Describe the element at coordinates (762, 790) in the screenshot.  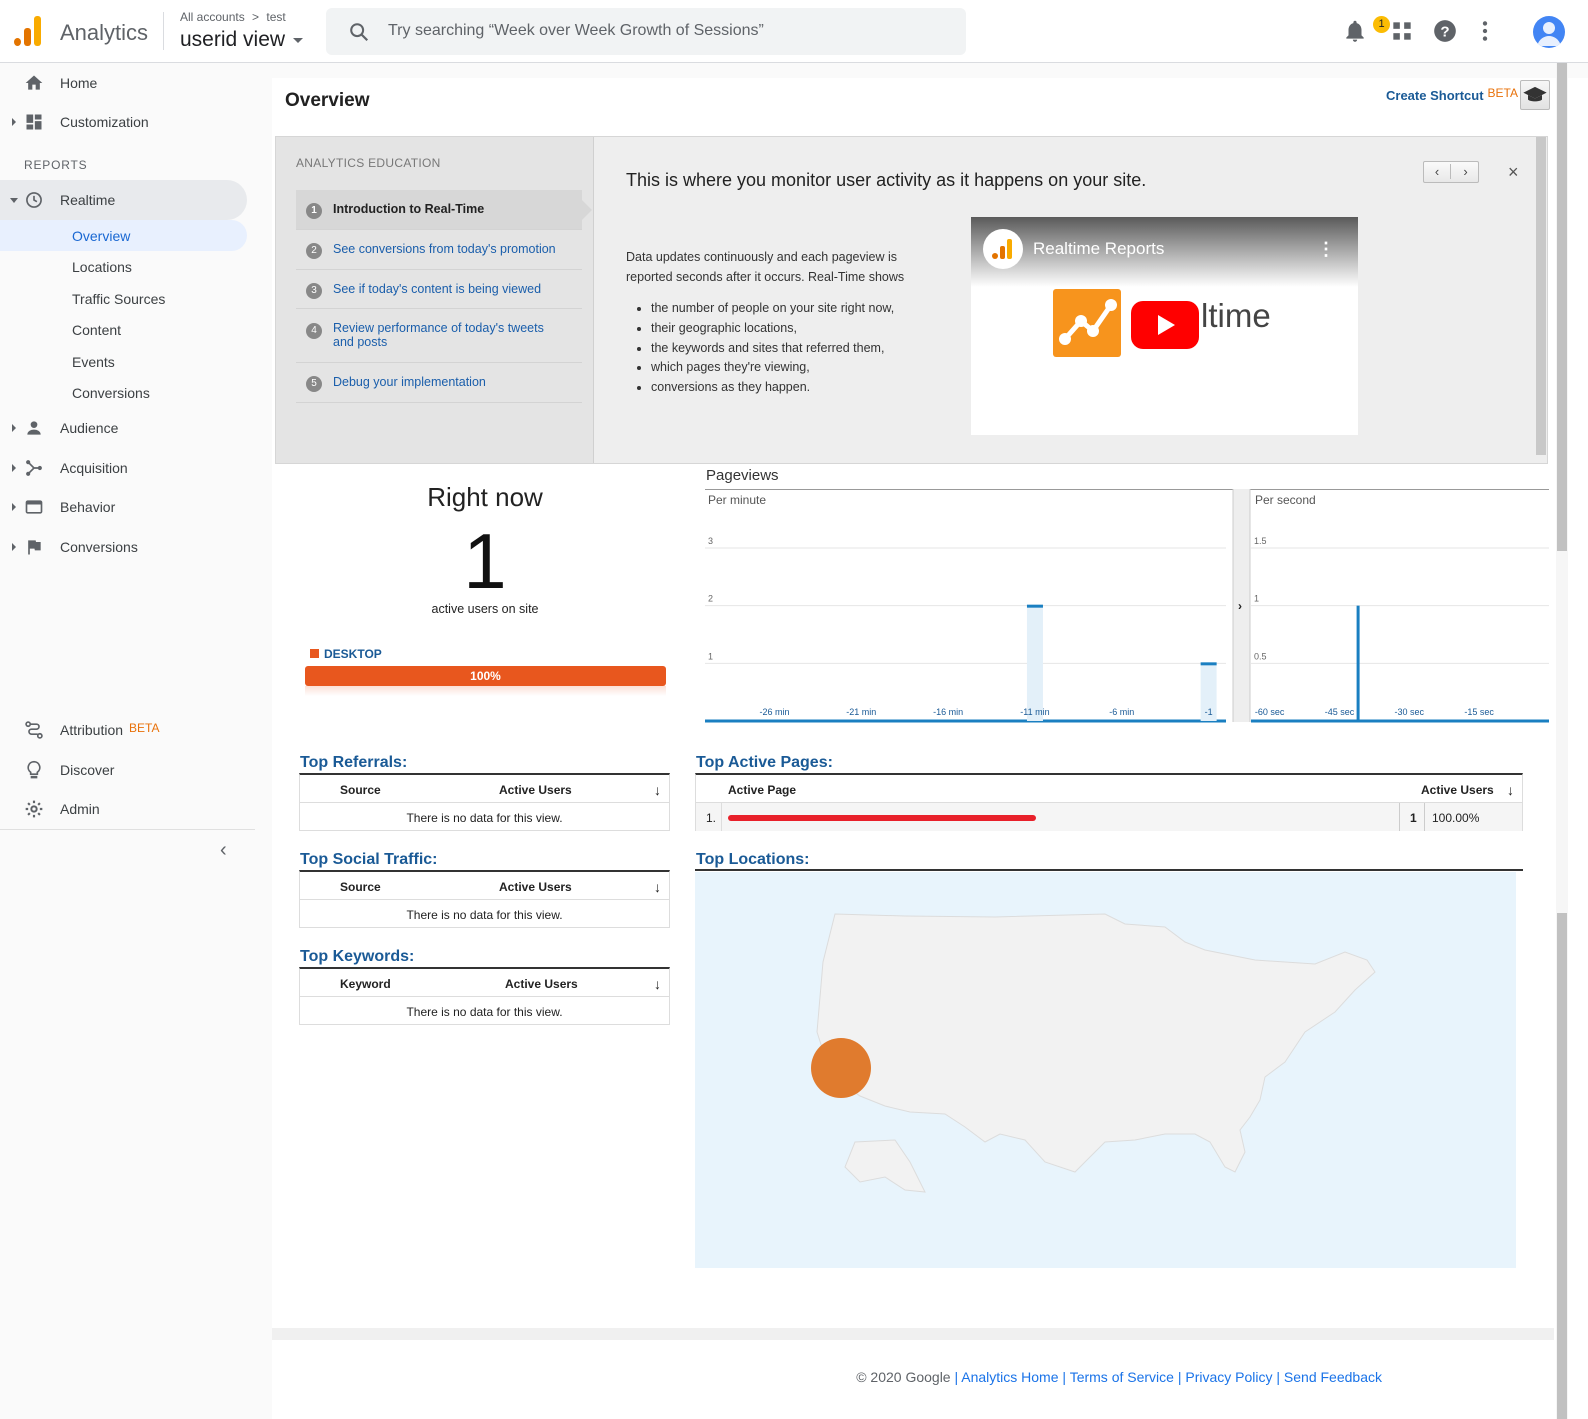
I see `column-header: Active Page` at that location.